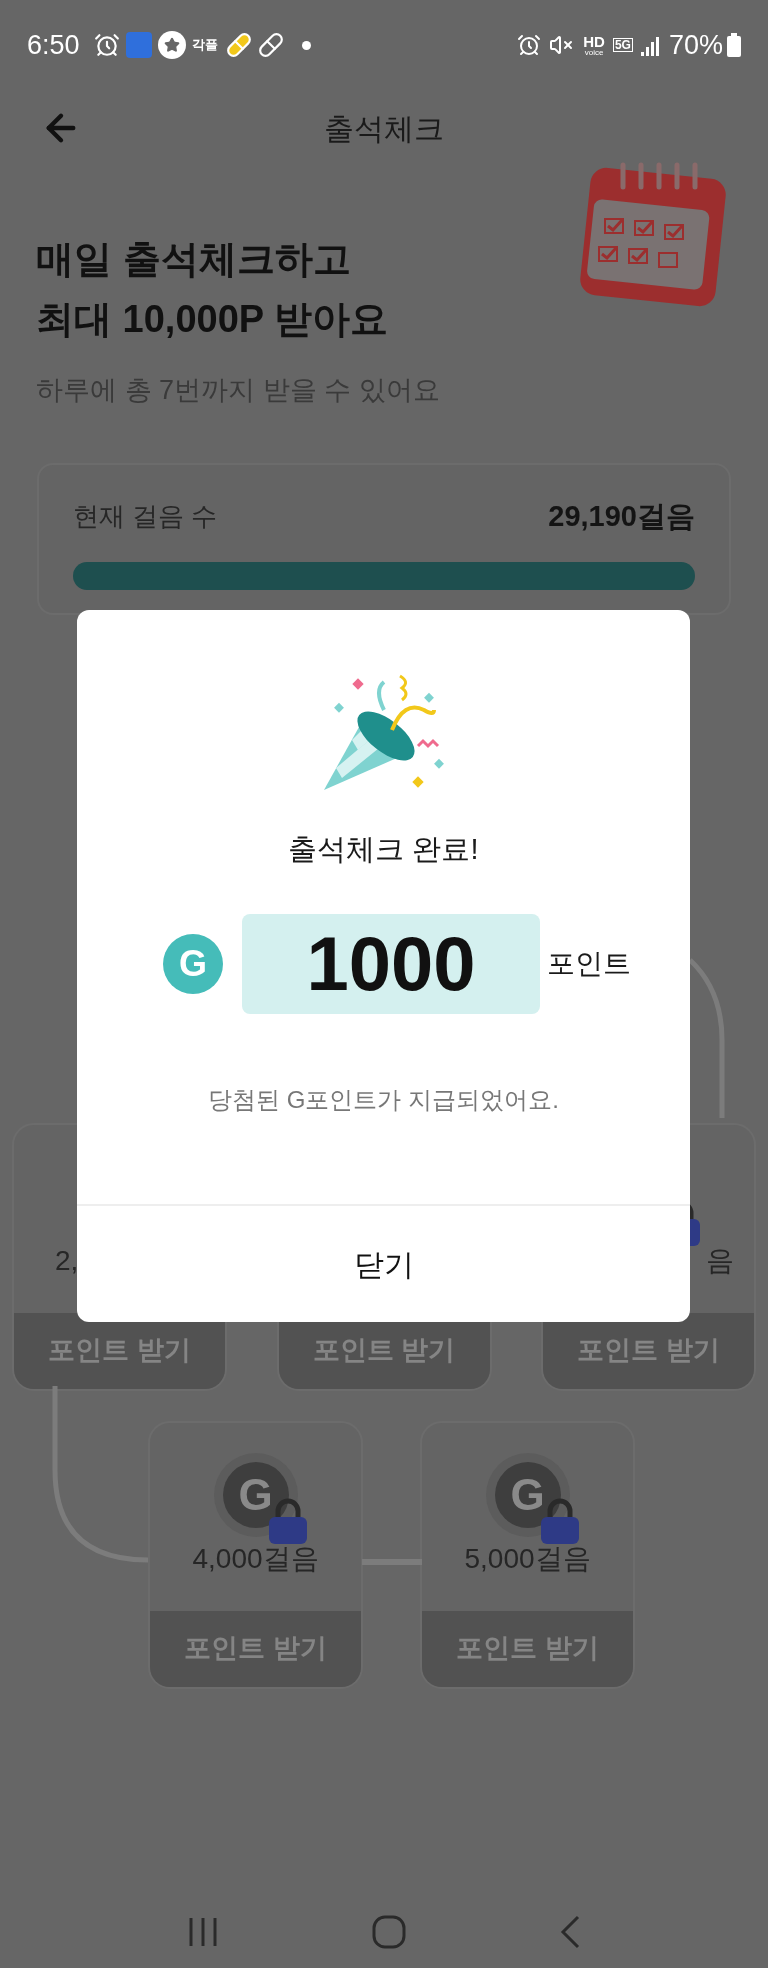  Describe the element at coordinates (67, 1260) in the screenshot. I see `steps-label: 2,` at that location.